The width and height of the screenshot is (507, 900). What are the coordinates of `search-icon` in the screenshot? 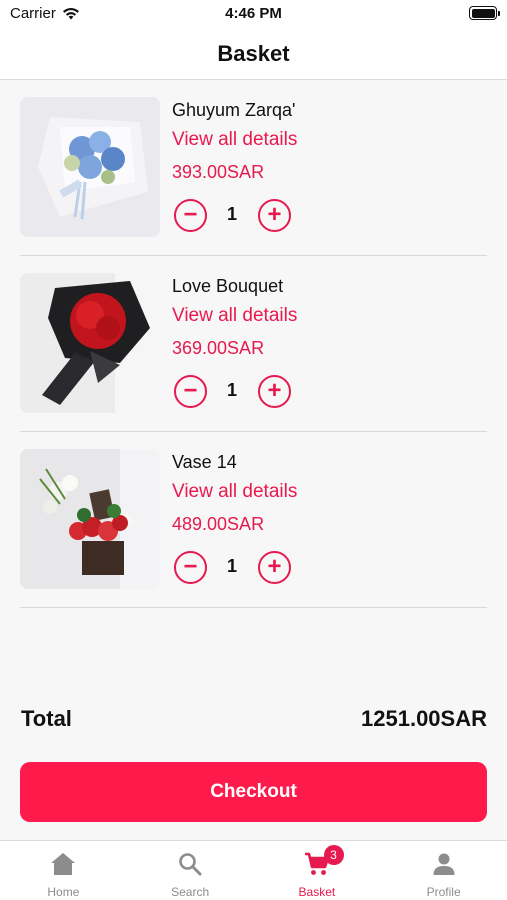 It's located at (190, 864).